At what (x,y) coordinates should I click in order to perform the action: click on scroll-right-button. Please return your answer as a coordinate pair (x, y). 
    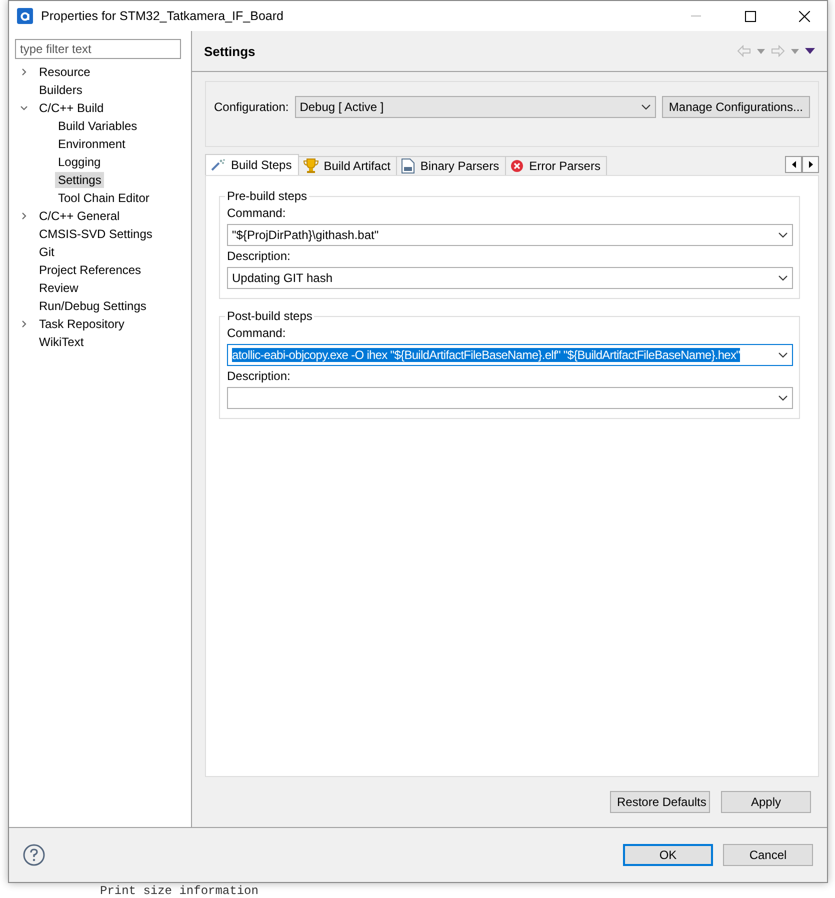
    Looking at the image, I should click on (810, 164).